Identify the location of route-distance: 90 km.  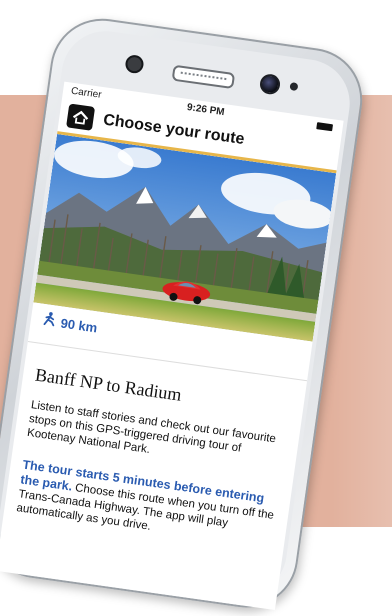
(70, 323).